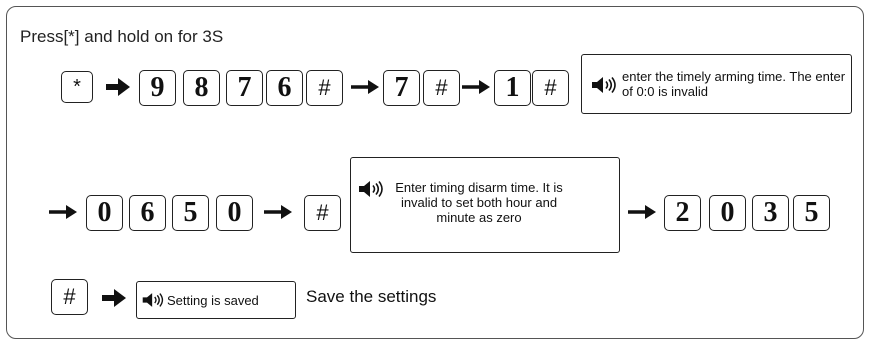 This screenshot has height=347, width=873. What do you see at coordinates (122, 36) in the screenshot?
I see `diagram-heading: Press[*] and hold on for 3S` at bounding box center [122, 36].